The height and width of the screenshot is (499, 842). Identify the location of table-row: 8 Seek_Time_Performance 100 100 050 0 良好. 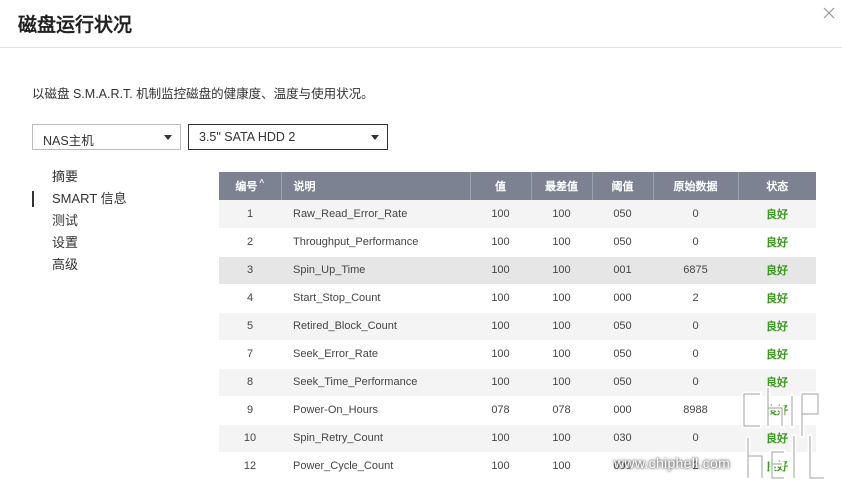
(517, 382).